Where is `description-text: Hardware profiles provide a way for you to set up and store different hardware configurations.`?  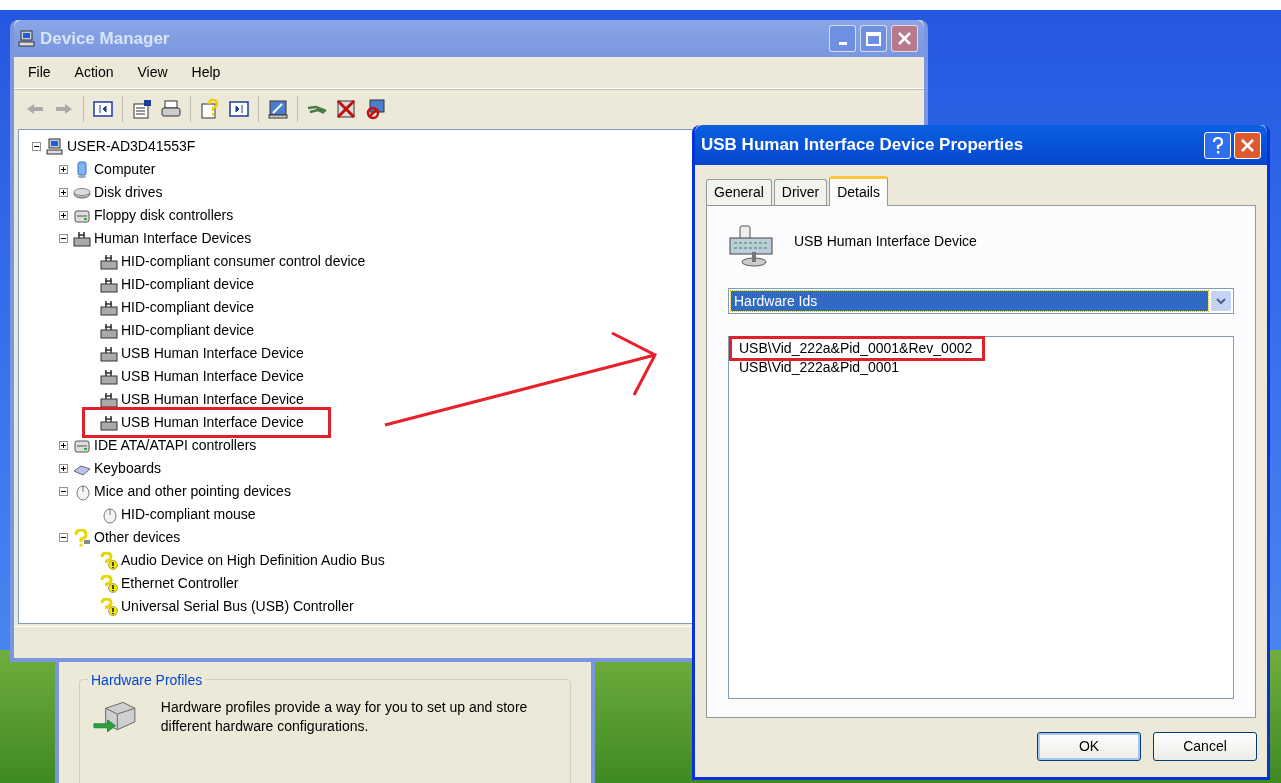 description-text: Hardware profiles provide a way for you to set up and store different hardware configurations. is located at coordinates (344, 717).